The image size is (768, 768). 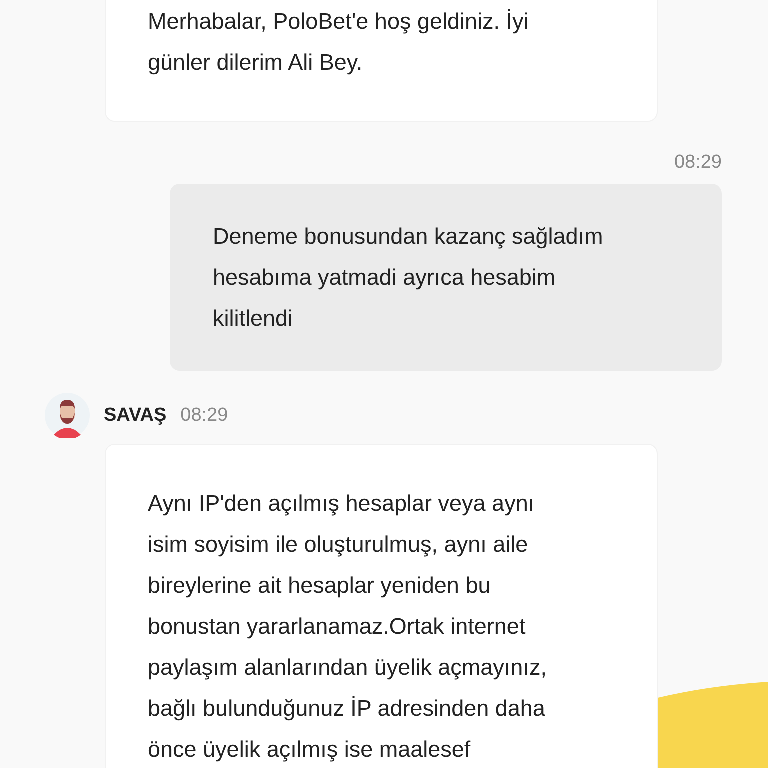 I want to click on message-text: Deneme bonusundan kazanç sağladım hesabıma yatmadi ayrıca hesabim kilitlendi, so click(x=408, y=278).